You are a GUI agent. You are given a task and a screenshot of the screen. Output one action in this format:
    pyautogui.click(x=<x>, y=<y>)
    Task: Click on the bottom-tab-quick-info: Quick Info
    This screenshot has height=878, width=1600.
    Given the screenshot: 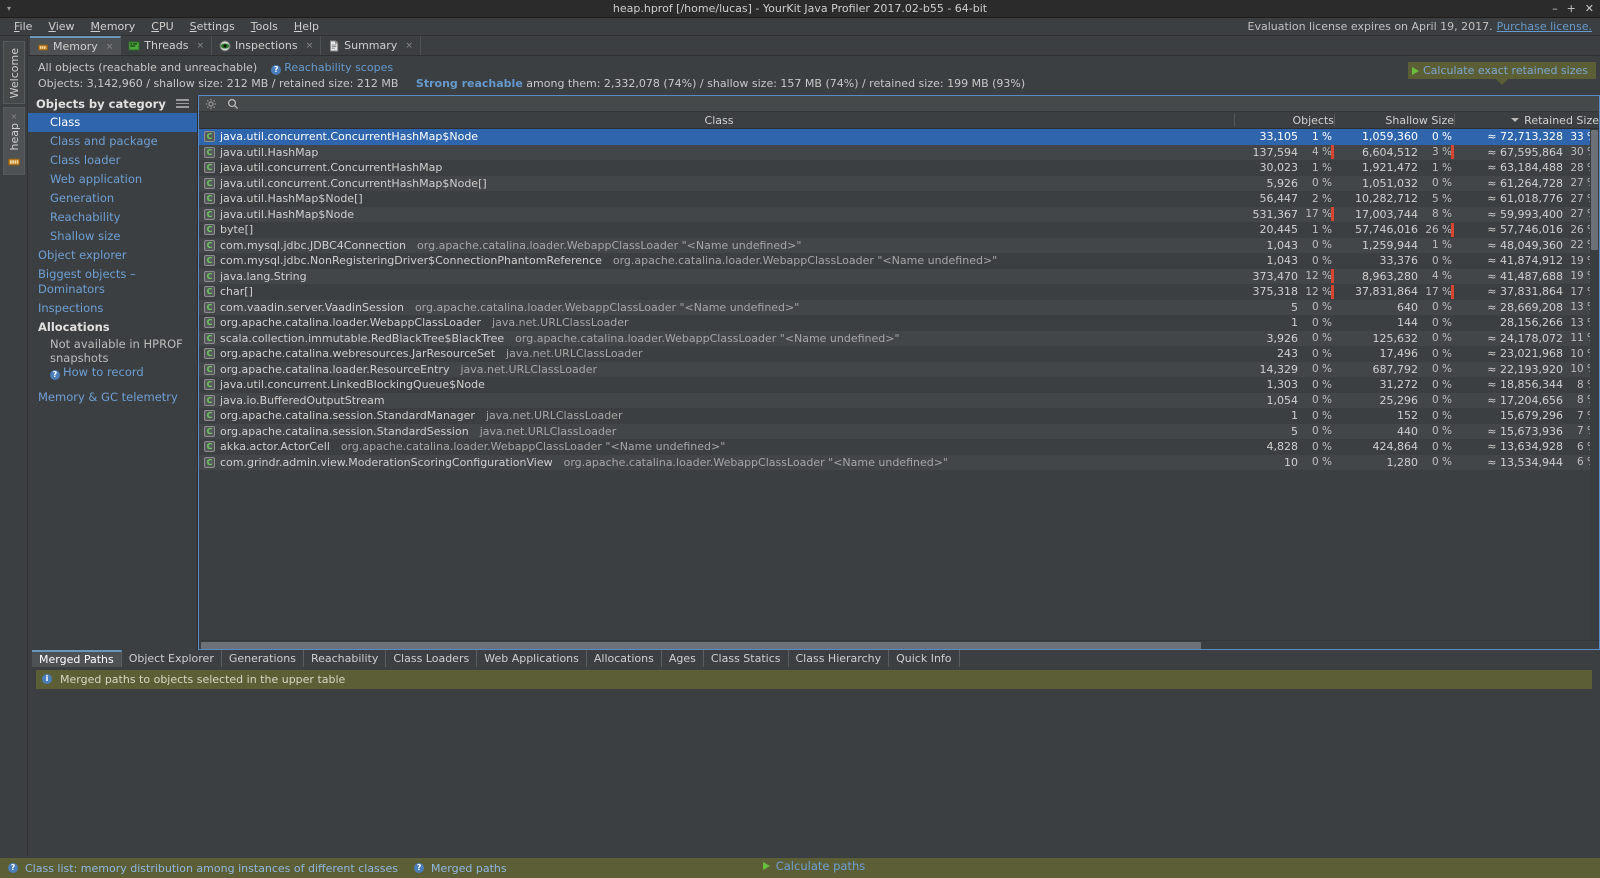 What is the action you would take?
    pyautogui.click(x=924, y=658)
    